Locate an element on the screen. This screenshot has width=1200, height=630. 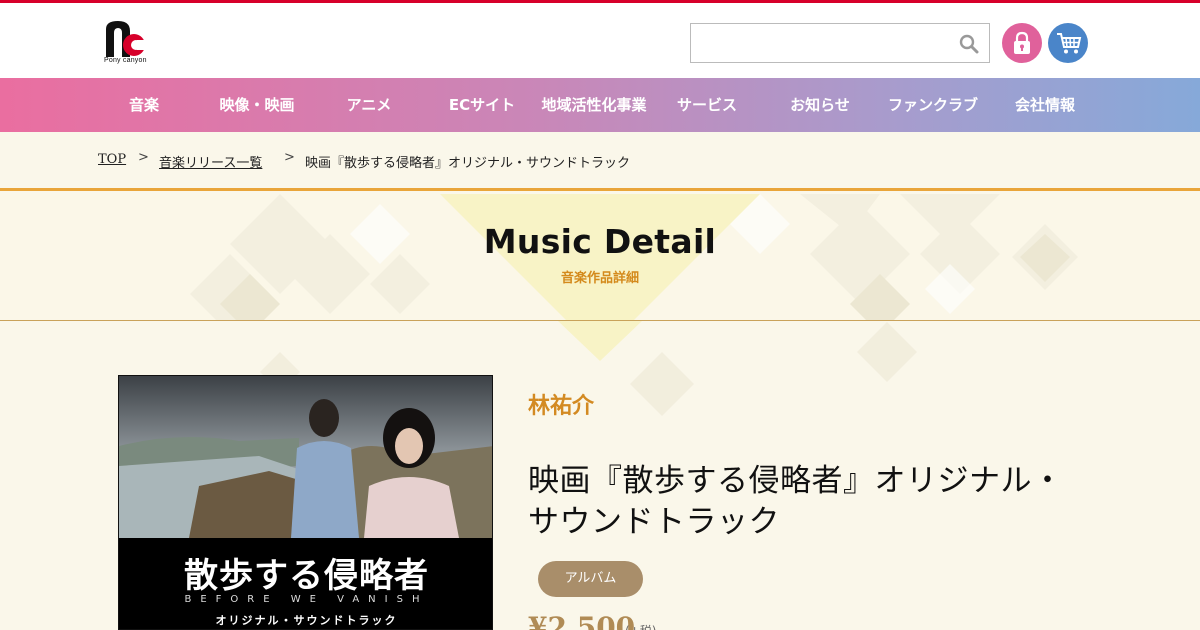
breadcrumb-music-list: 音楽リリース一覧 is located at coordinates (210, 161).